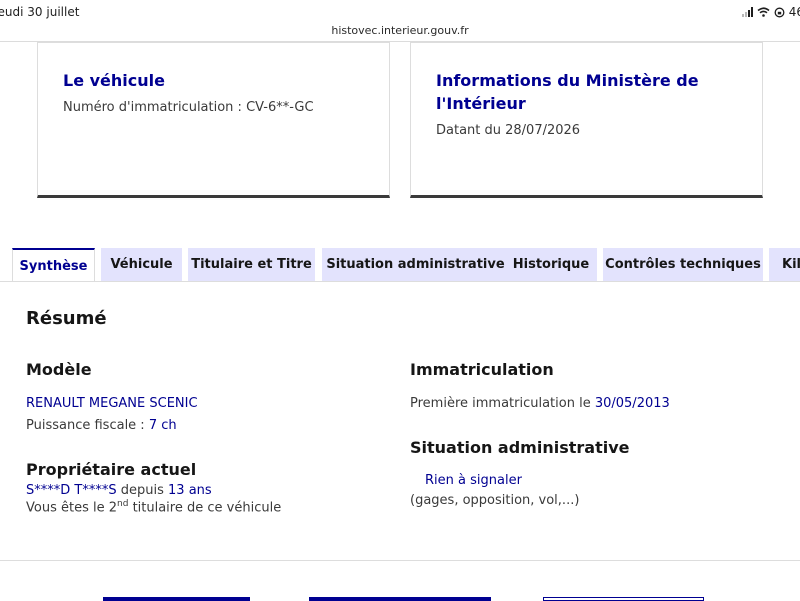  What do you see at coordinates (495, 500) in the screenshot?
I see `admin-note: (gages, opposition, vol,...)` at bounding box center [495, 500].